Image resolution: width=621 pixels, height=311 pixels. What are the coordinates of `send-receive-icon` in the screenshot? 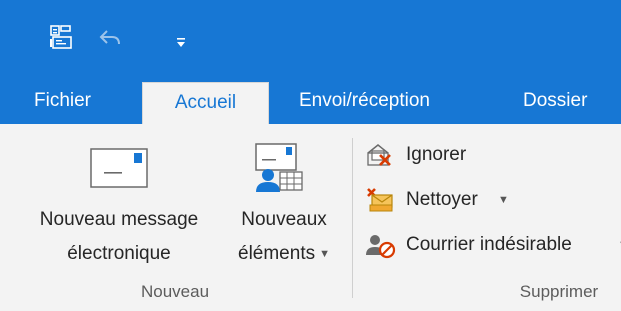 It's located at (61, 37).